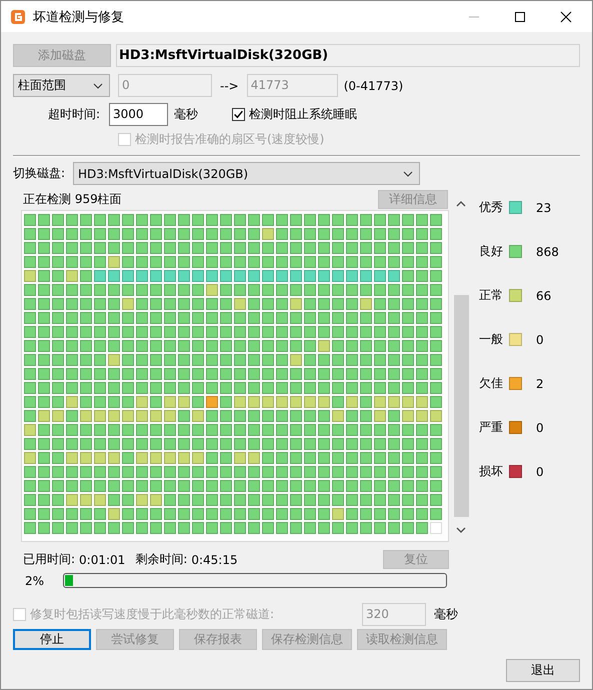 This screenshot has width=593, height=690. Describe the element at coordinates (543, 670) in the screenshot. I see `exit-button: 退出` at that location.